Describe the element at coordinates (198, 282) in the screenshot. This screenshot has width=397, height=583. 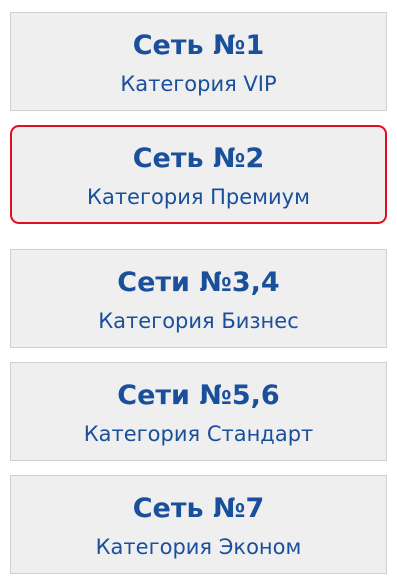
I see `network-title: Сети №3,4` at that location.